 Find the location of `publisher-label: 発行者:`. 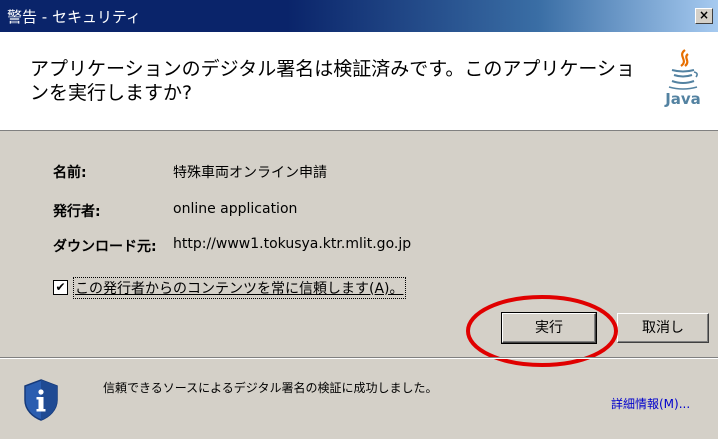

publisher-label: 発行者: is located at coordinates (77, 212).